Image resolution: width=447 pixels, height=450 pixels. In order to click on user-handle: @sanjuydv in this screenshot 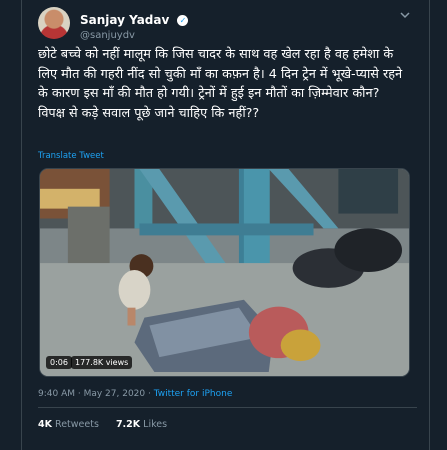, I will do `click(134, 35)`.